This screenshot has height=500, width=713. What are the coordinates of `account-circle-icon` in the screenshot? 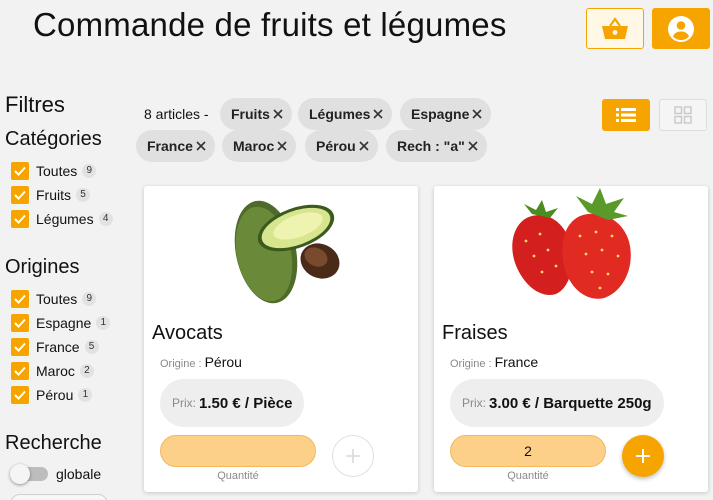 It's located at (681, 28).